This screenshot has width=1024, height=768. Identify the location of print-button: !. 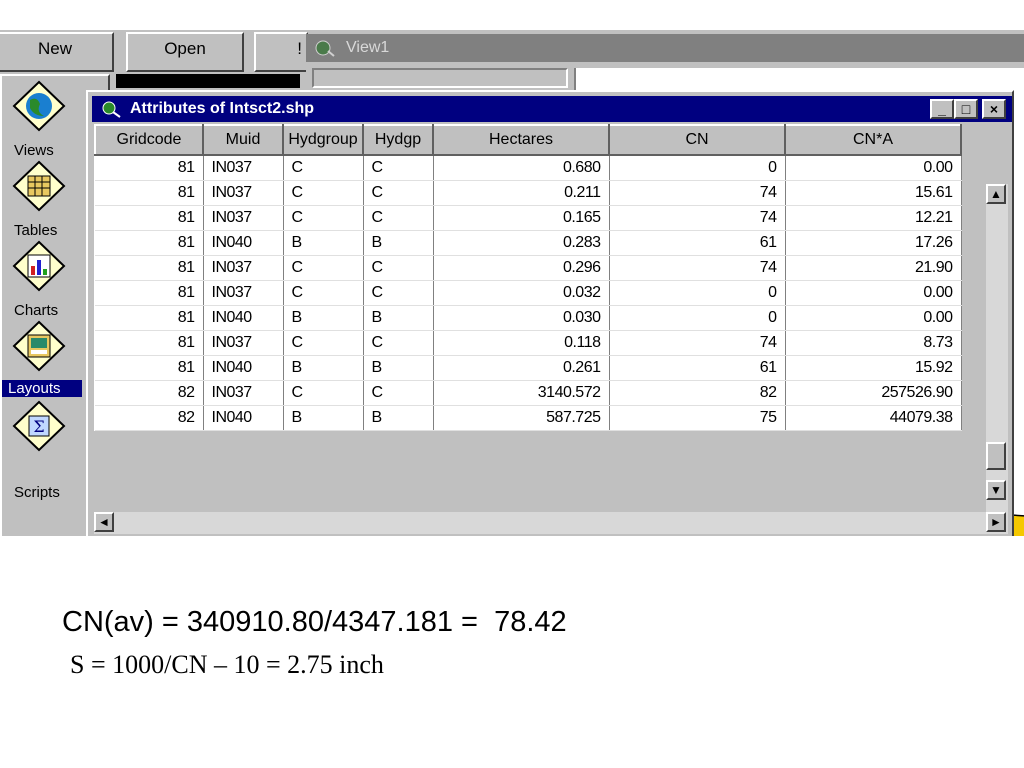
(281, 52).